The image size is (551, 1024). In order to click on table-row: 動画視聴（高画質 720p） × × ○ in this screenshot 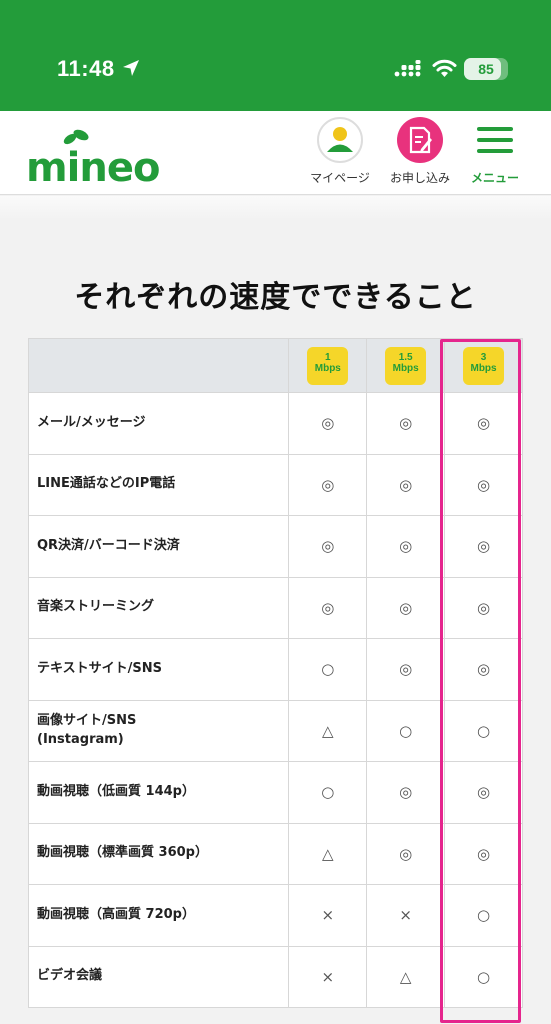, I will do `click(275, 915)`.